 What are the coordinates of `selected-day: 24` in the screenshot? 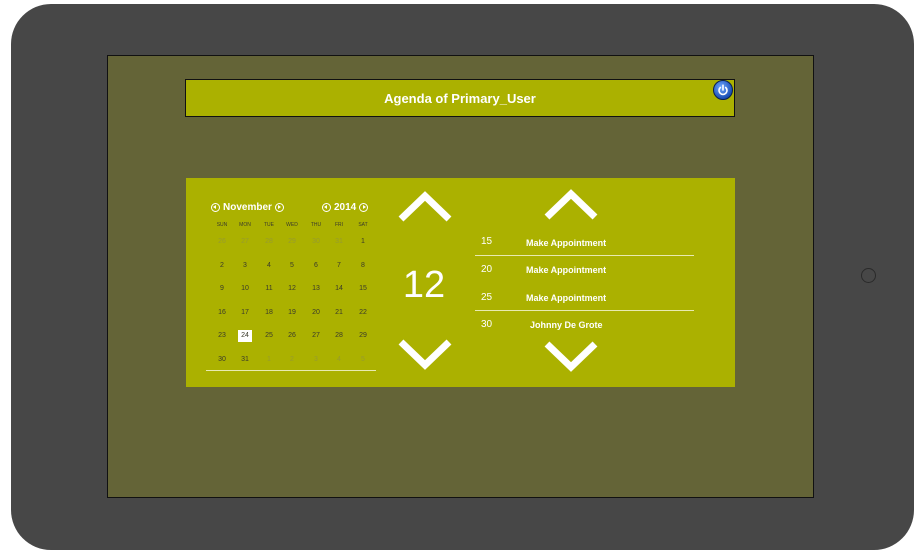 It's located at (245, 336).